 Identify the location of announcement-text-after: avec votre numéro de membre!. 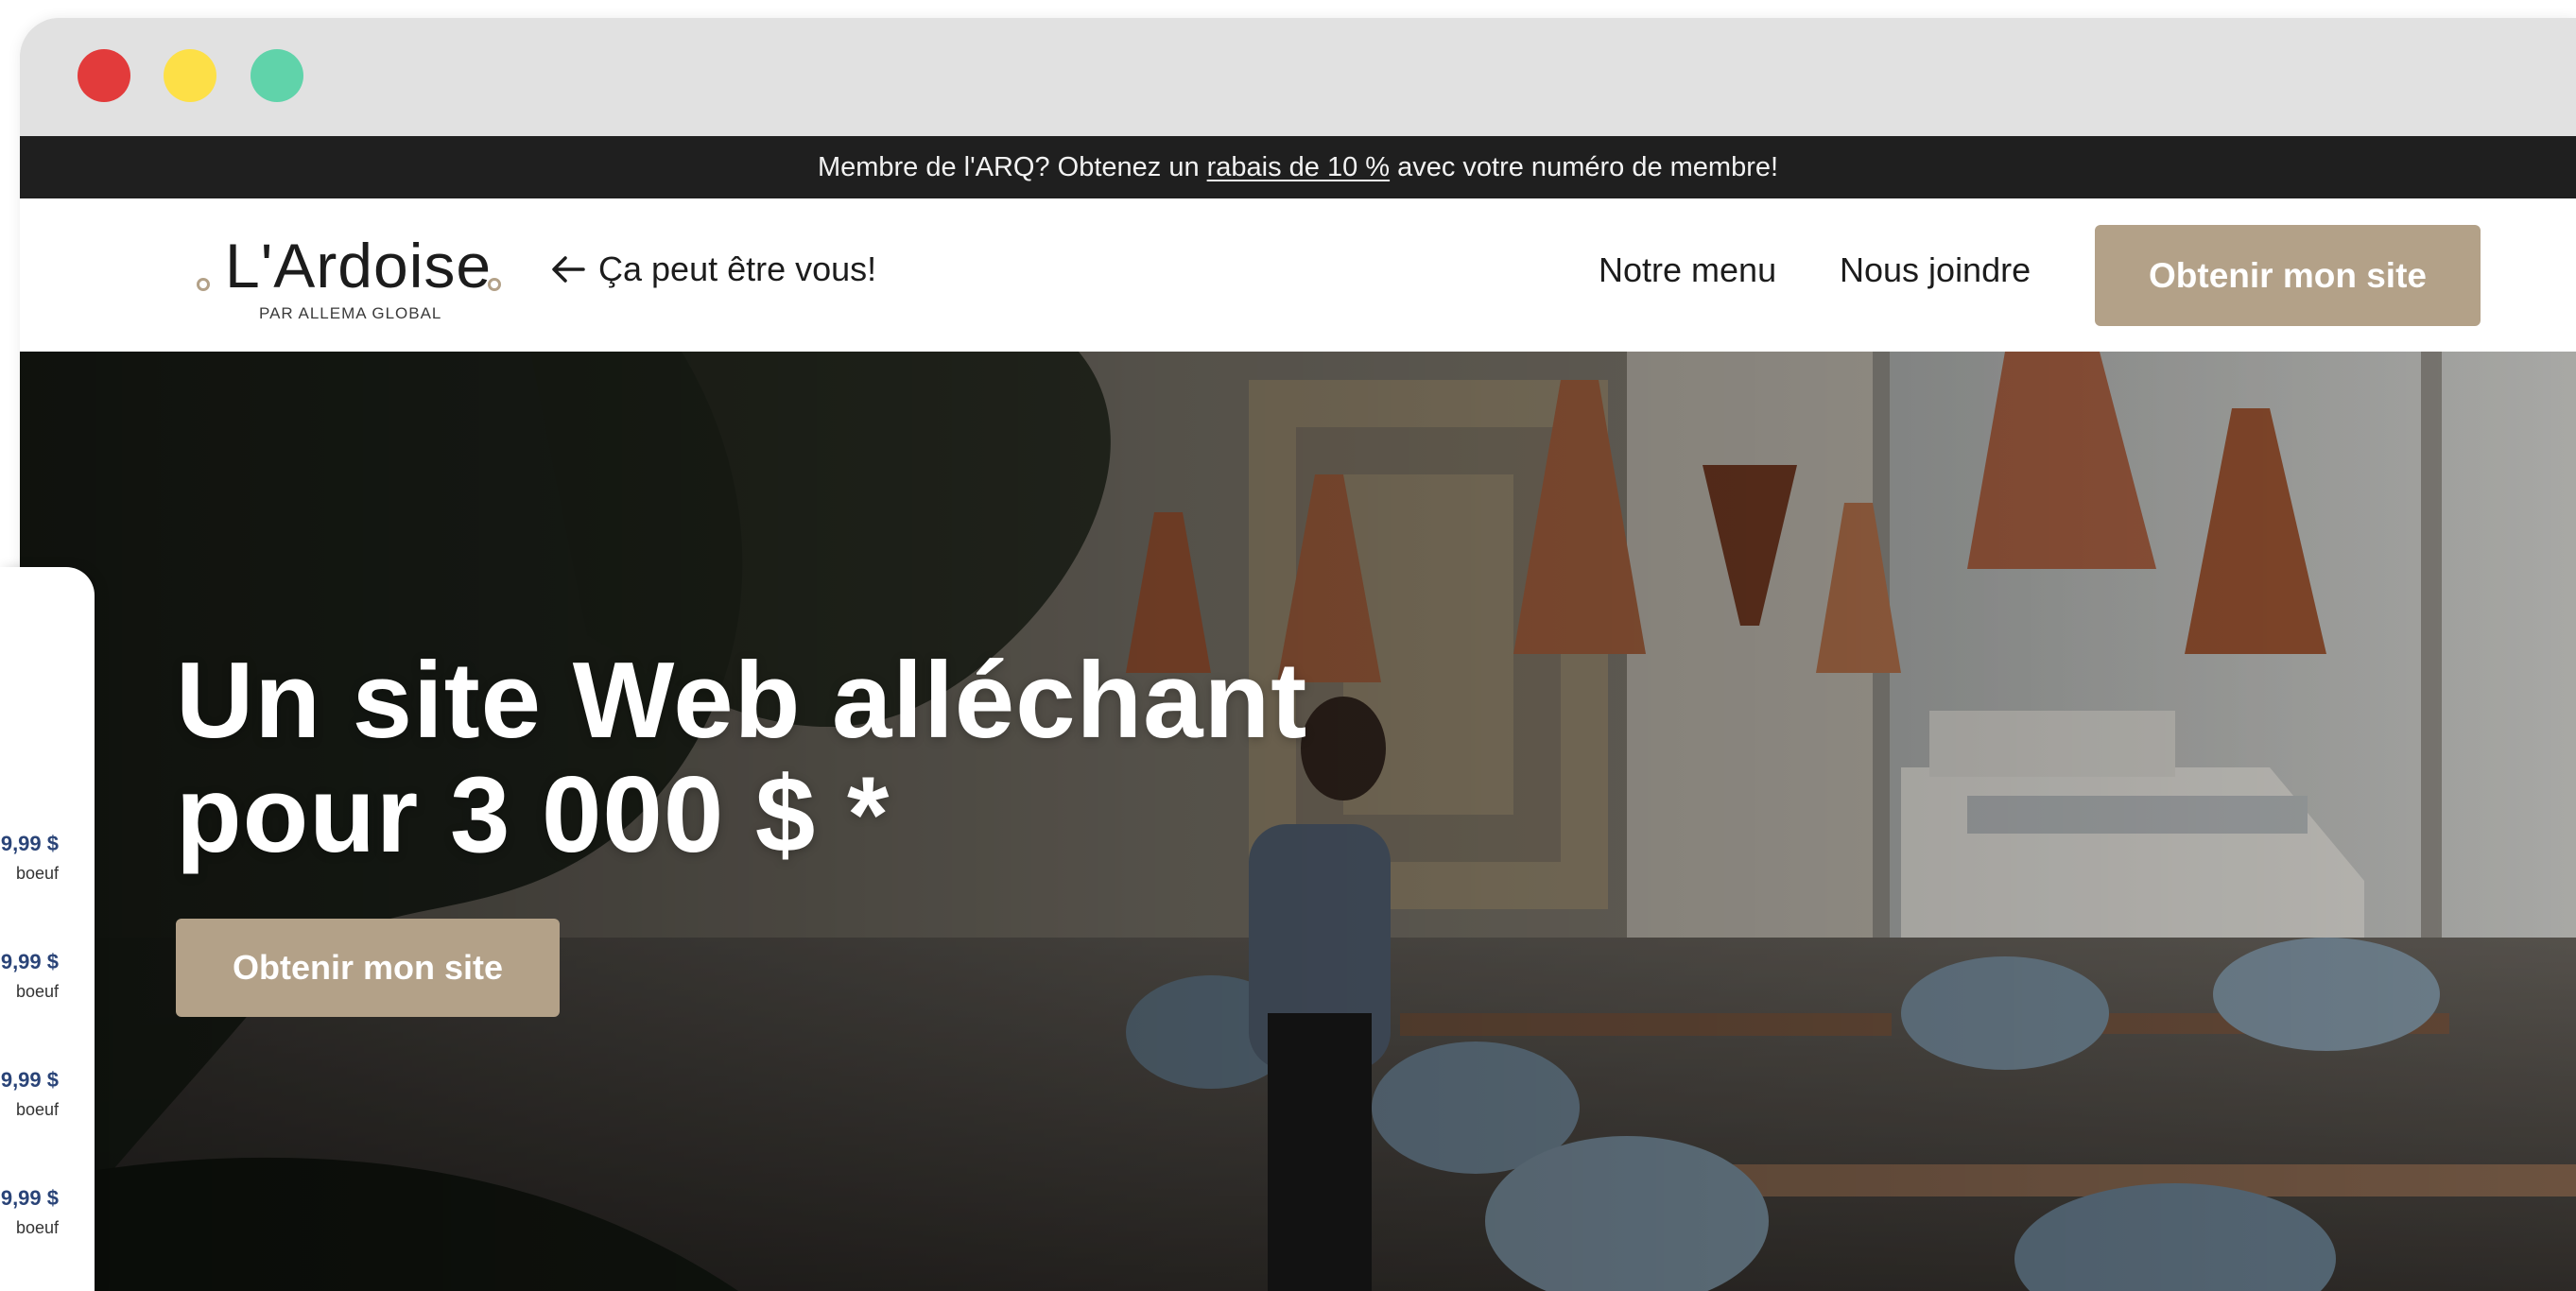
(1588, 166).